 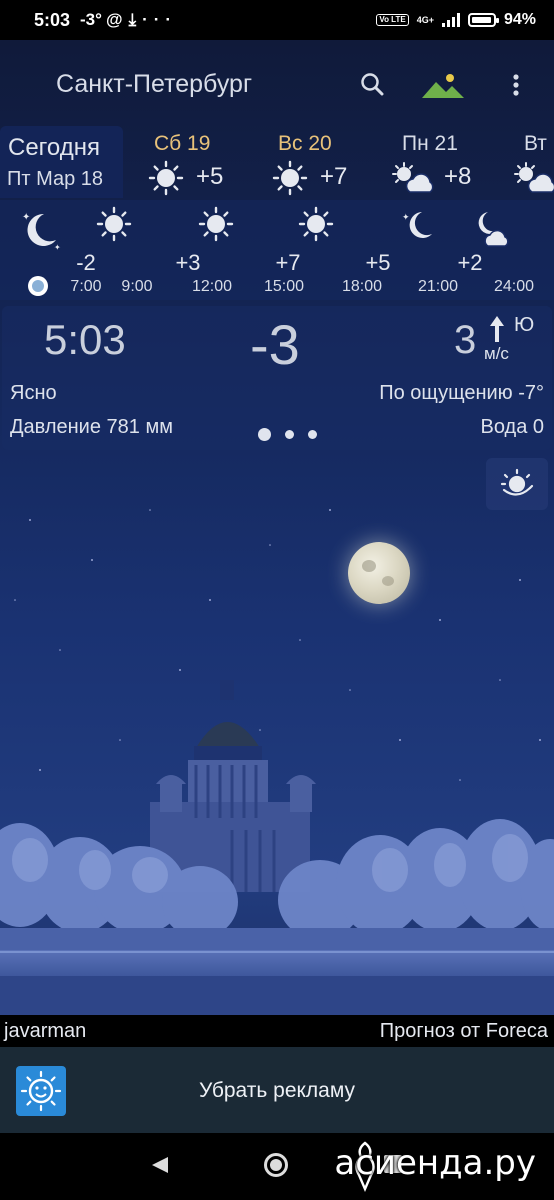 What do you see at coordinates (362, 286) in the screenshot?
I see `hour-time: 18:00` at bounding box center [362, 286].